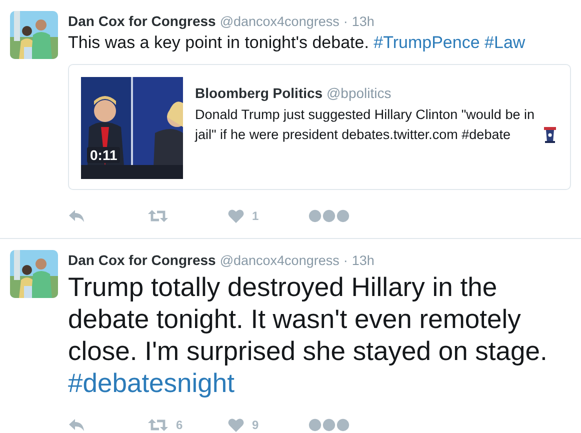  I want to click on hashtag-link: #debatesnight, so click(151, 383).